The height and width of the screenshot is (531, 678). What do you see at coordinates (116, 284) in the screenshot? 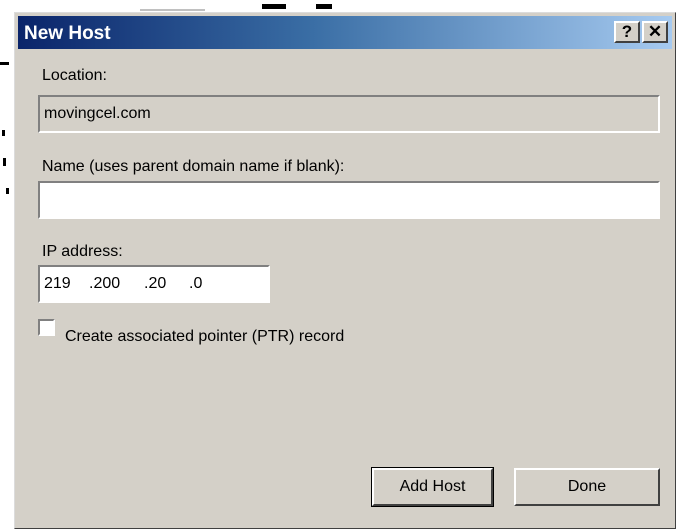
I see `ip-octet-2: .200` at bounding box center [116, 284].